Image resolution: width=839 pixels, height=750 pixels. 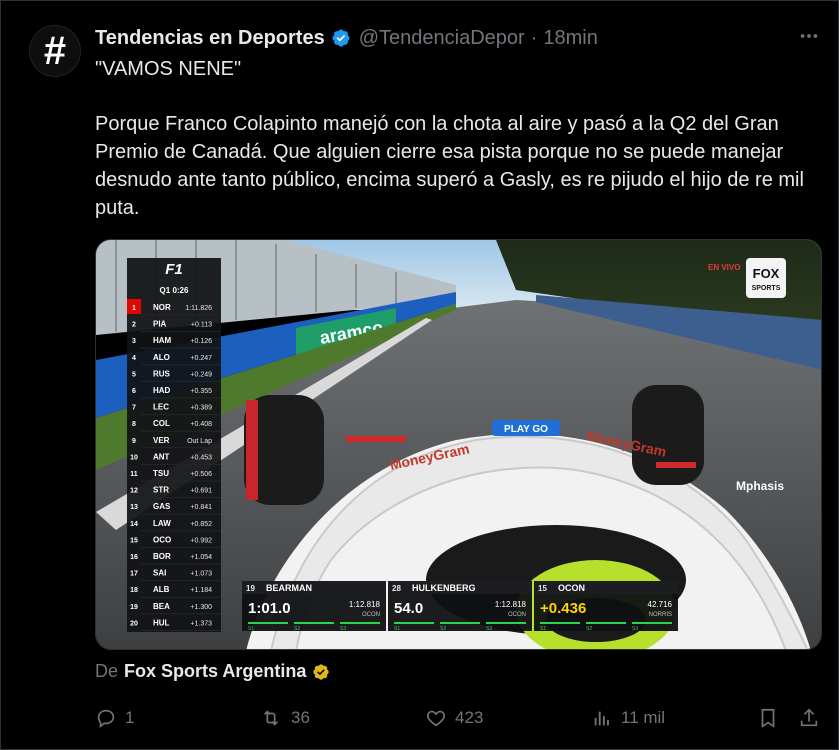 I want to click on onboard-num: 28, so click(x=396, y=588).